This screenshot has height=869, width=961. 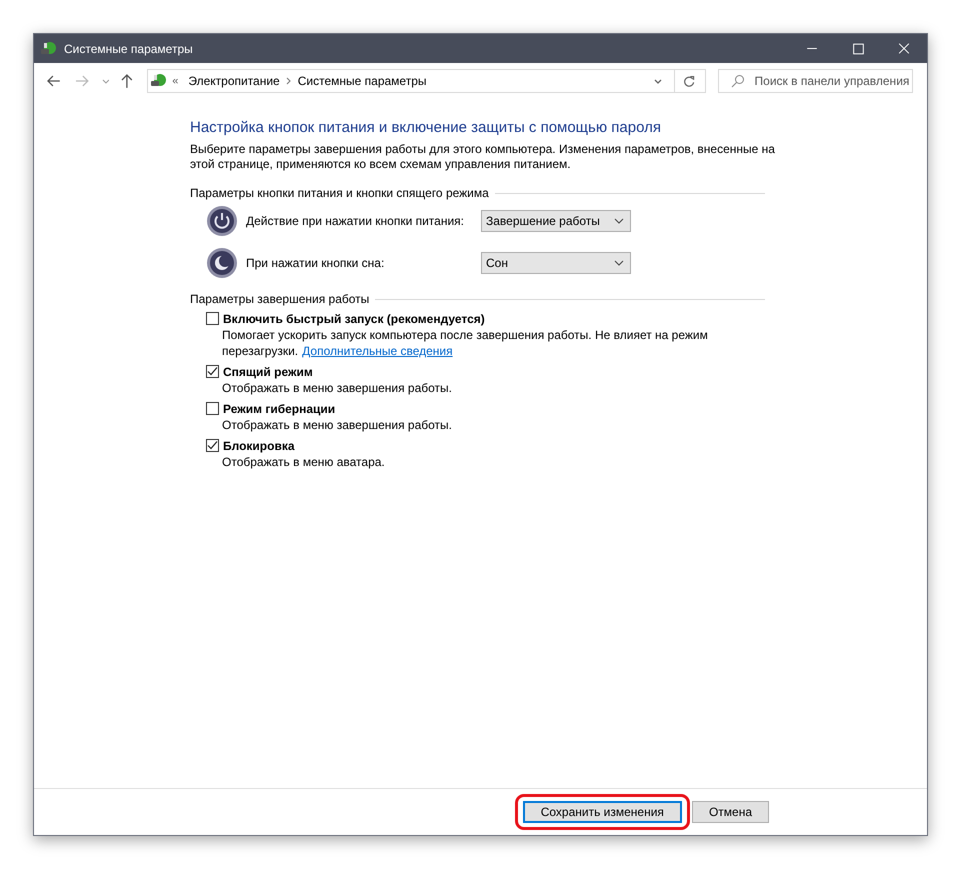 What do you see at coordinates (175, 81) in the screenshot?
I see `breadcrumb: «` at bounding box center [175, 81].